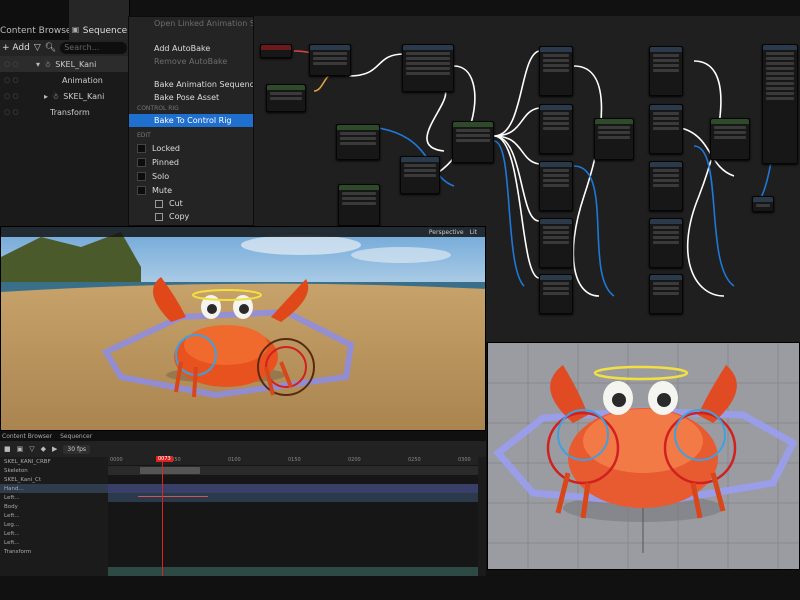 The width and height of the screenshot is (800, 600). Describe the element at coordinates (473, 142) in the screenshot. I see `node-interpolate` at that location.